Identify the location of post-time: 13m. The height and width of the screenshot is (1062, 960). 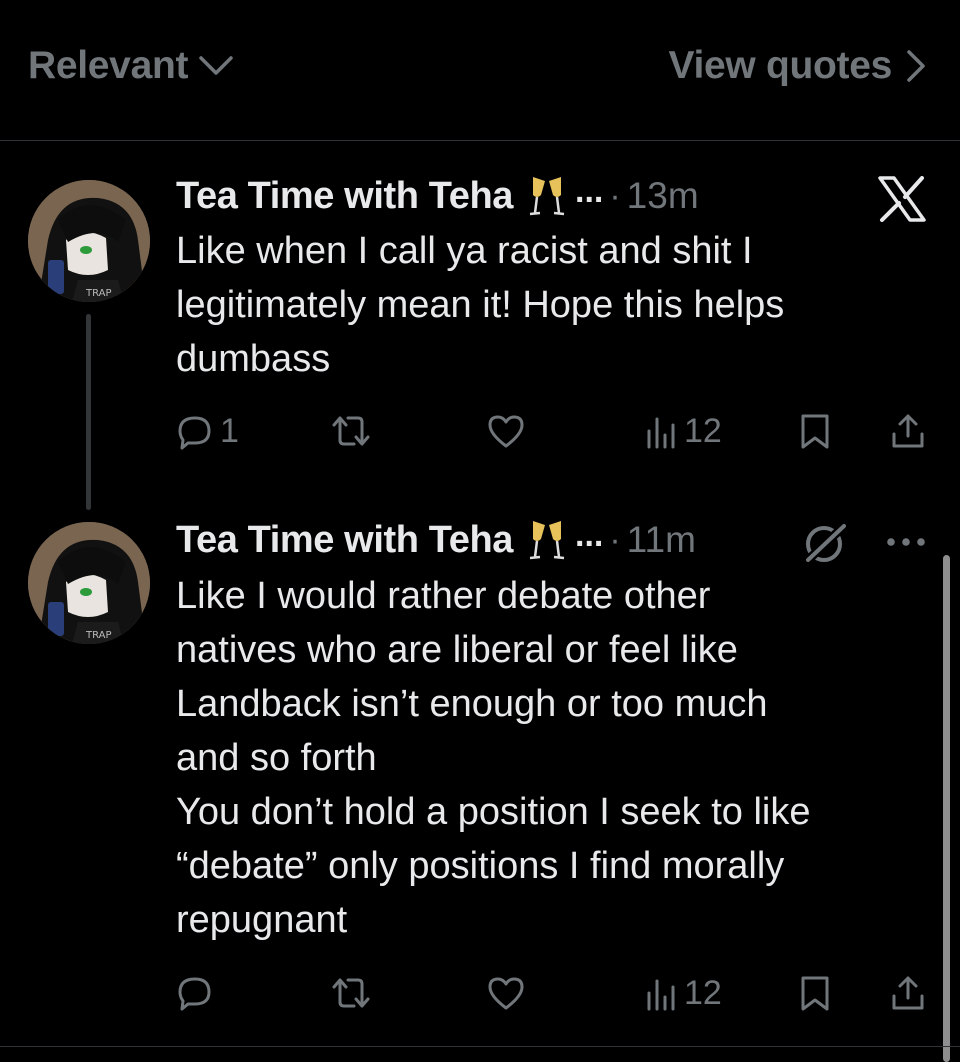
(663, 196).